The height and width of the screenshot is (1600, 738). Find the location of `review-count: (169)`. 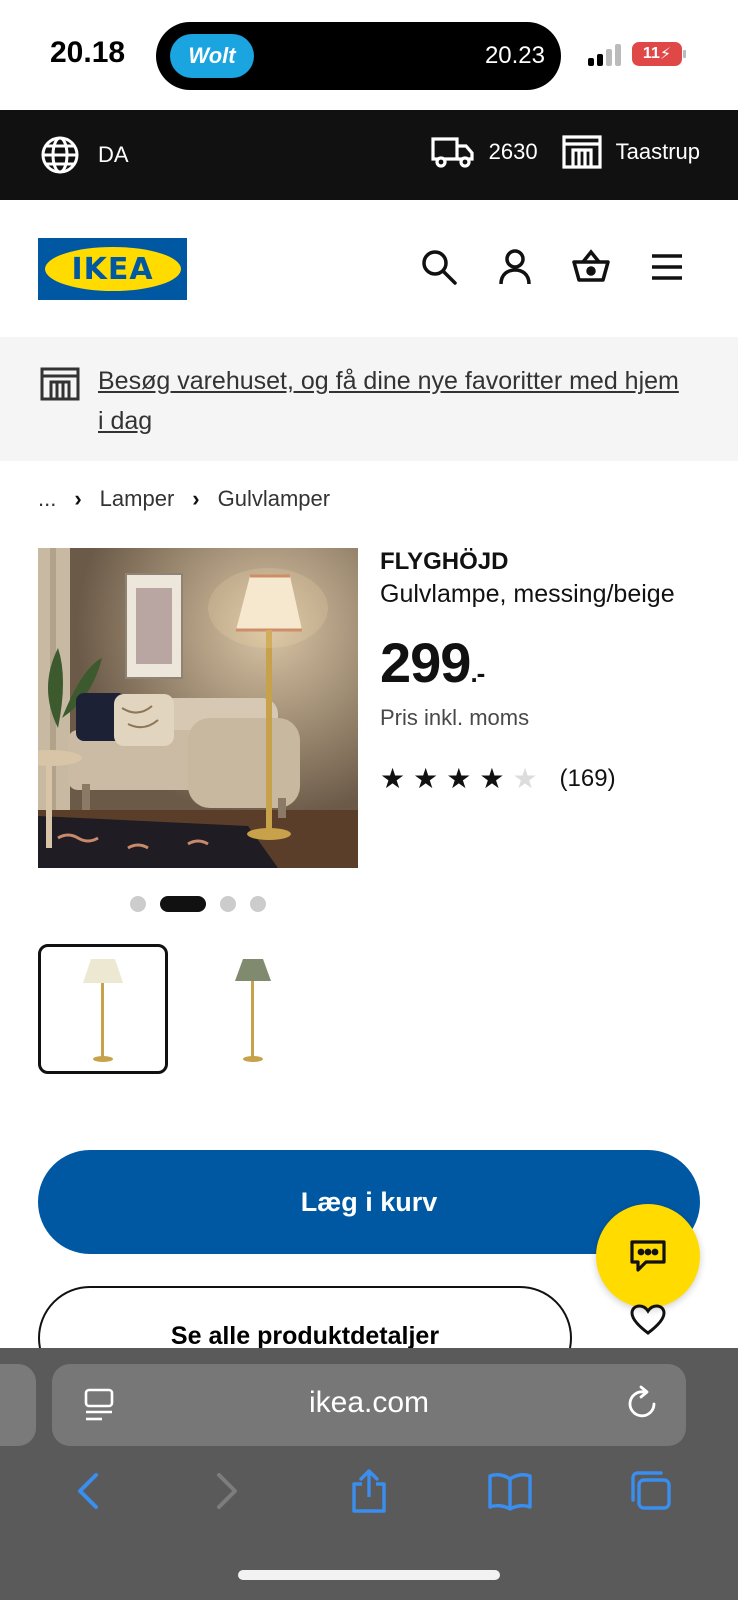

review-count: (169) is located at coordinates (587, 778).